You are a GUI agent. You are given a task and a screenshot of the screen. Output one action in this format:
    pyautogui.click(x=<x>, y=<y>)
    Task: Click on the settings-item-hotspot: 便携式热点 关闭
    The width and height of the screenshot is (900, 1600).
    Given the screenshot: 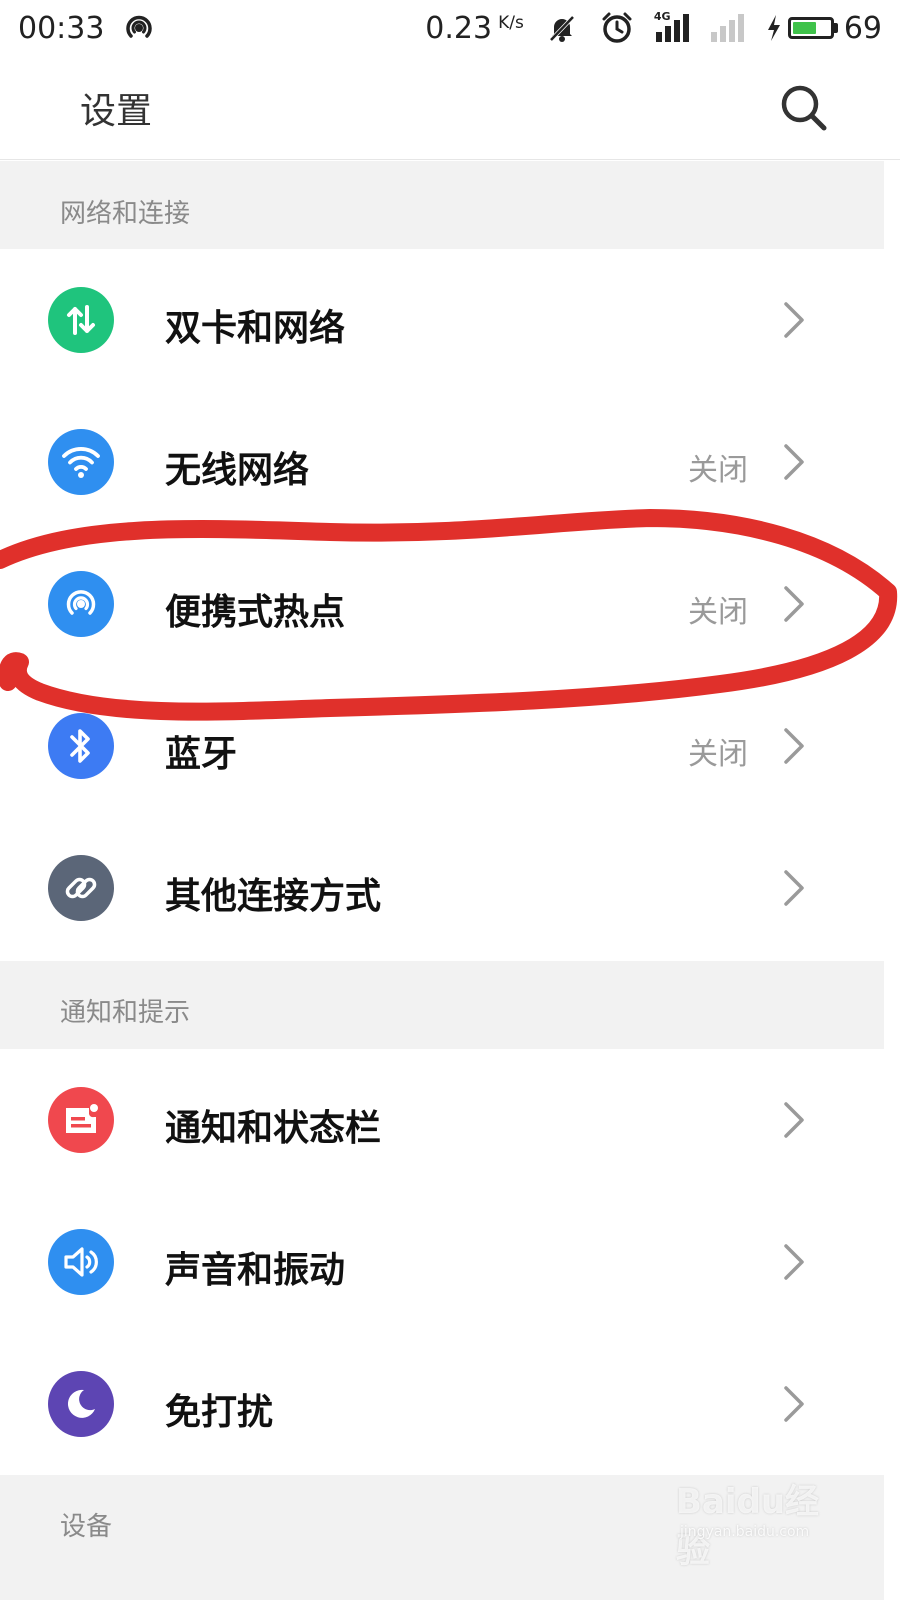 What is the action you would take?
    pyautogui.click(x=442, y=604)
    